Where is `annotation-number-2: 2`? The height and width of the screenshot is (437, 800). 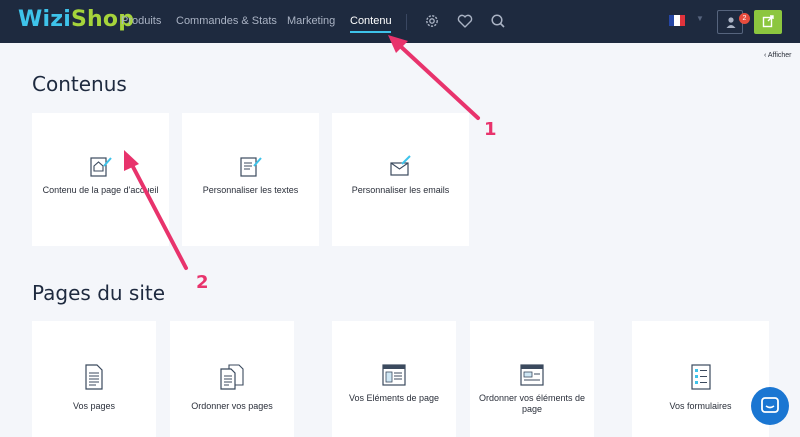
annotation-number-2: 2 is located at coordinates (202, 282).